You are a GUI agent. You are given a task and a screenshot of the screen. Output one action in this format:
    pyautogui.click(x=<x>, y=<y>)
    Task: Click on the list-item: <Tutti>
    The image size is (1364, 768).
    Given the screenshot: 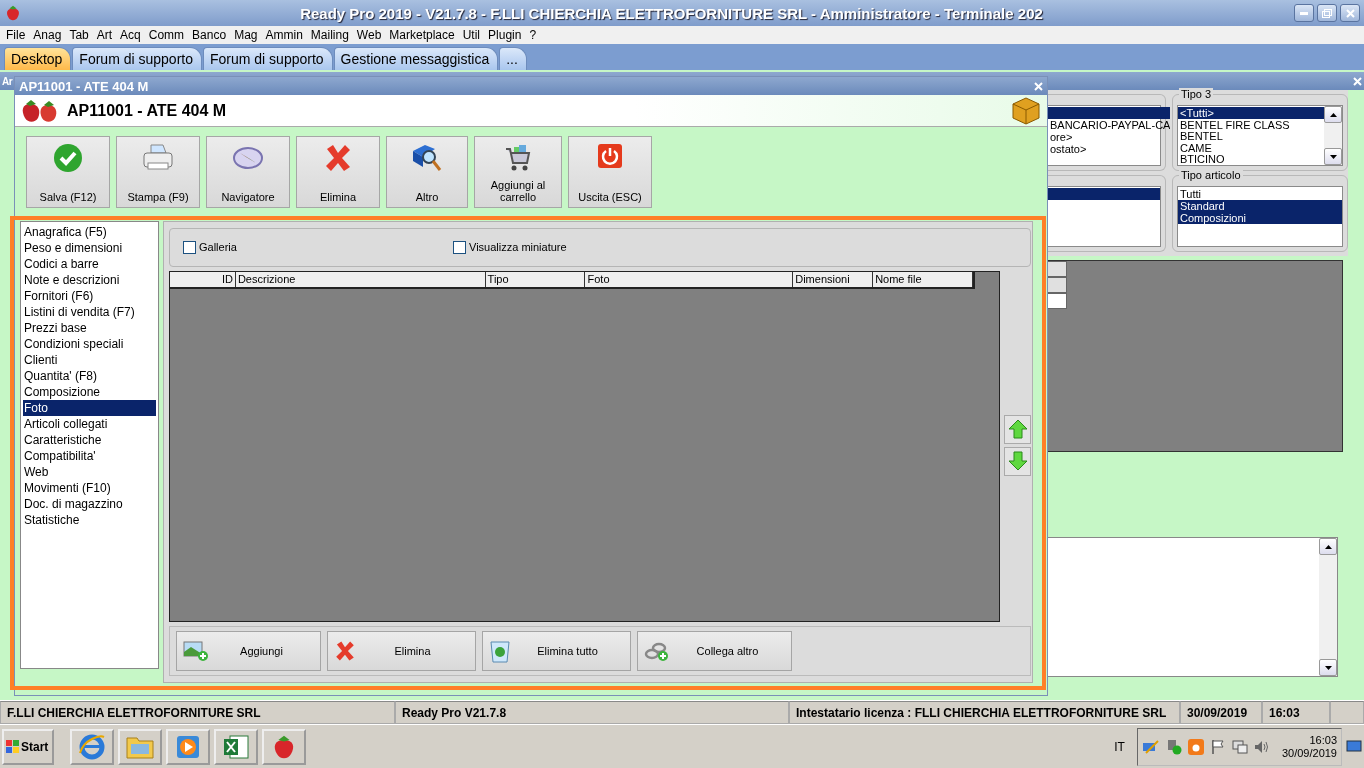 What is the action you would take?
    pyautogui.click(x=1251, y=113)
    